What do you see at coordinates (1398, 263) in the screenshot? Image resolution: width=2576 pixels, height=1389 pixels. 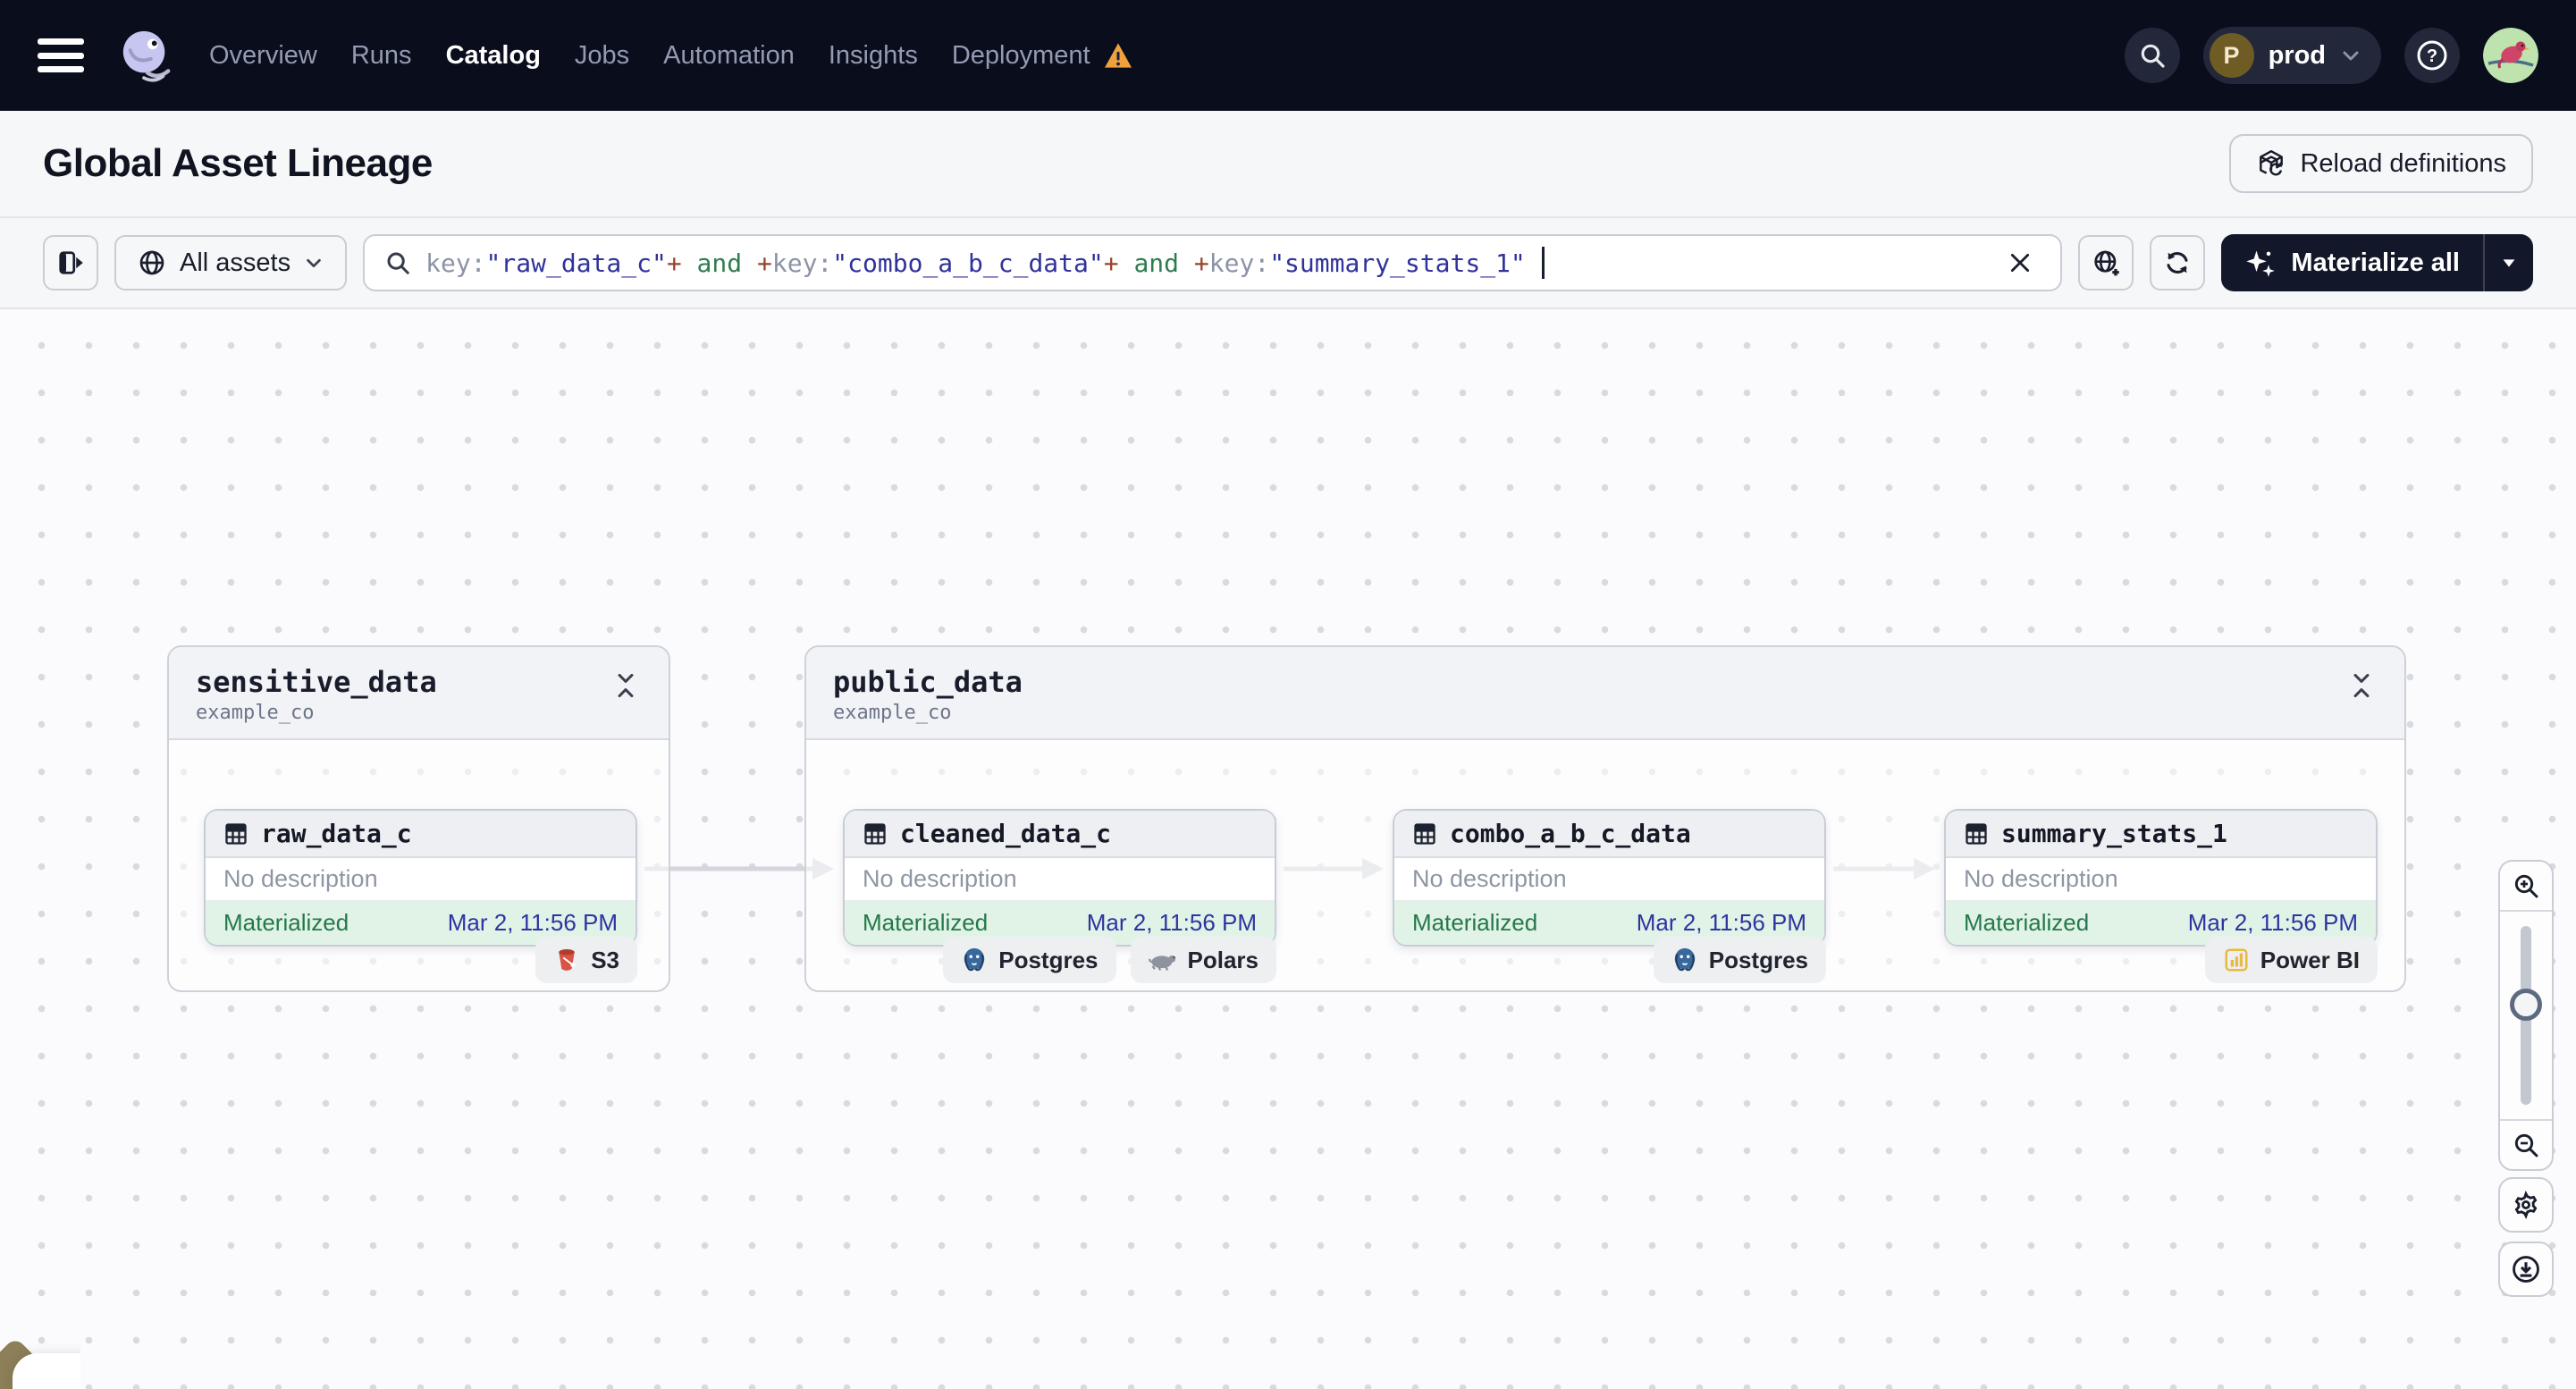 I see `query-token-string: "summary_stats_1"` at bounding box center [1398, 263].